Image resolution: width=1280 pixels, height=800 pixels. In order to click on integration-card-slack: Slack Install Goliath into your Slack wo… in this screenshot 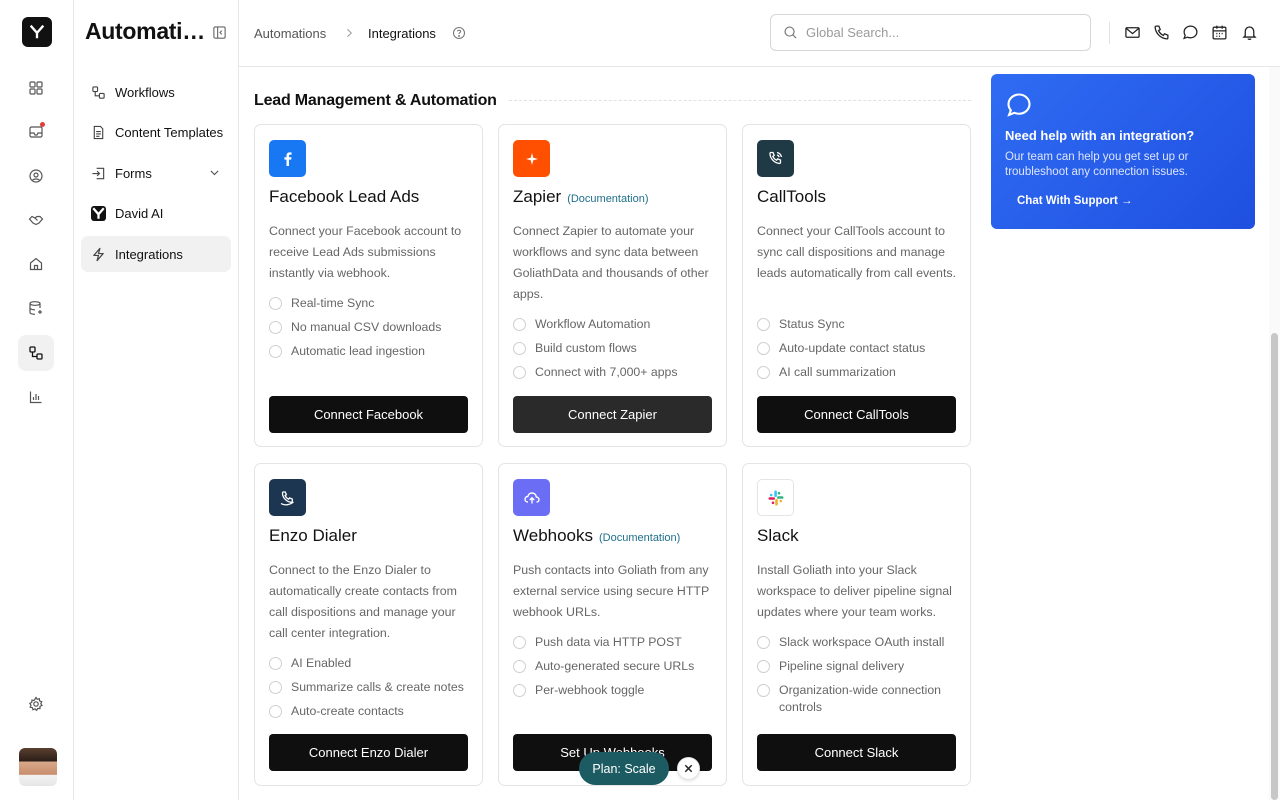, I will do `click(856, 624)`.